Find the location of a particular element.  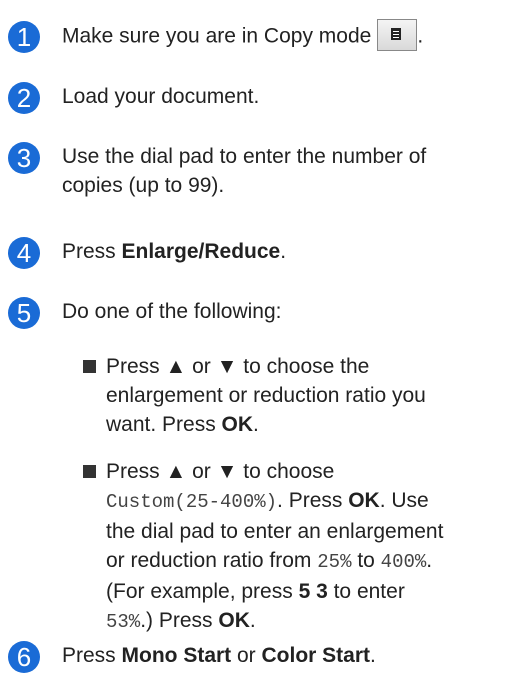

step-number-badge: 3 is located at coordinates (24, 158).